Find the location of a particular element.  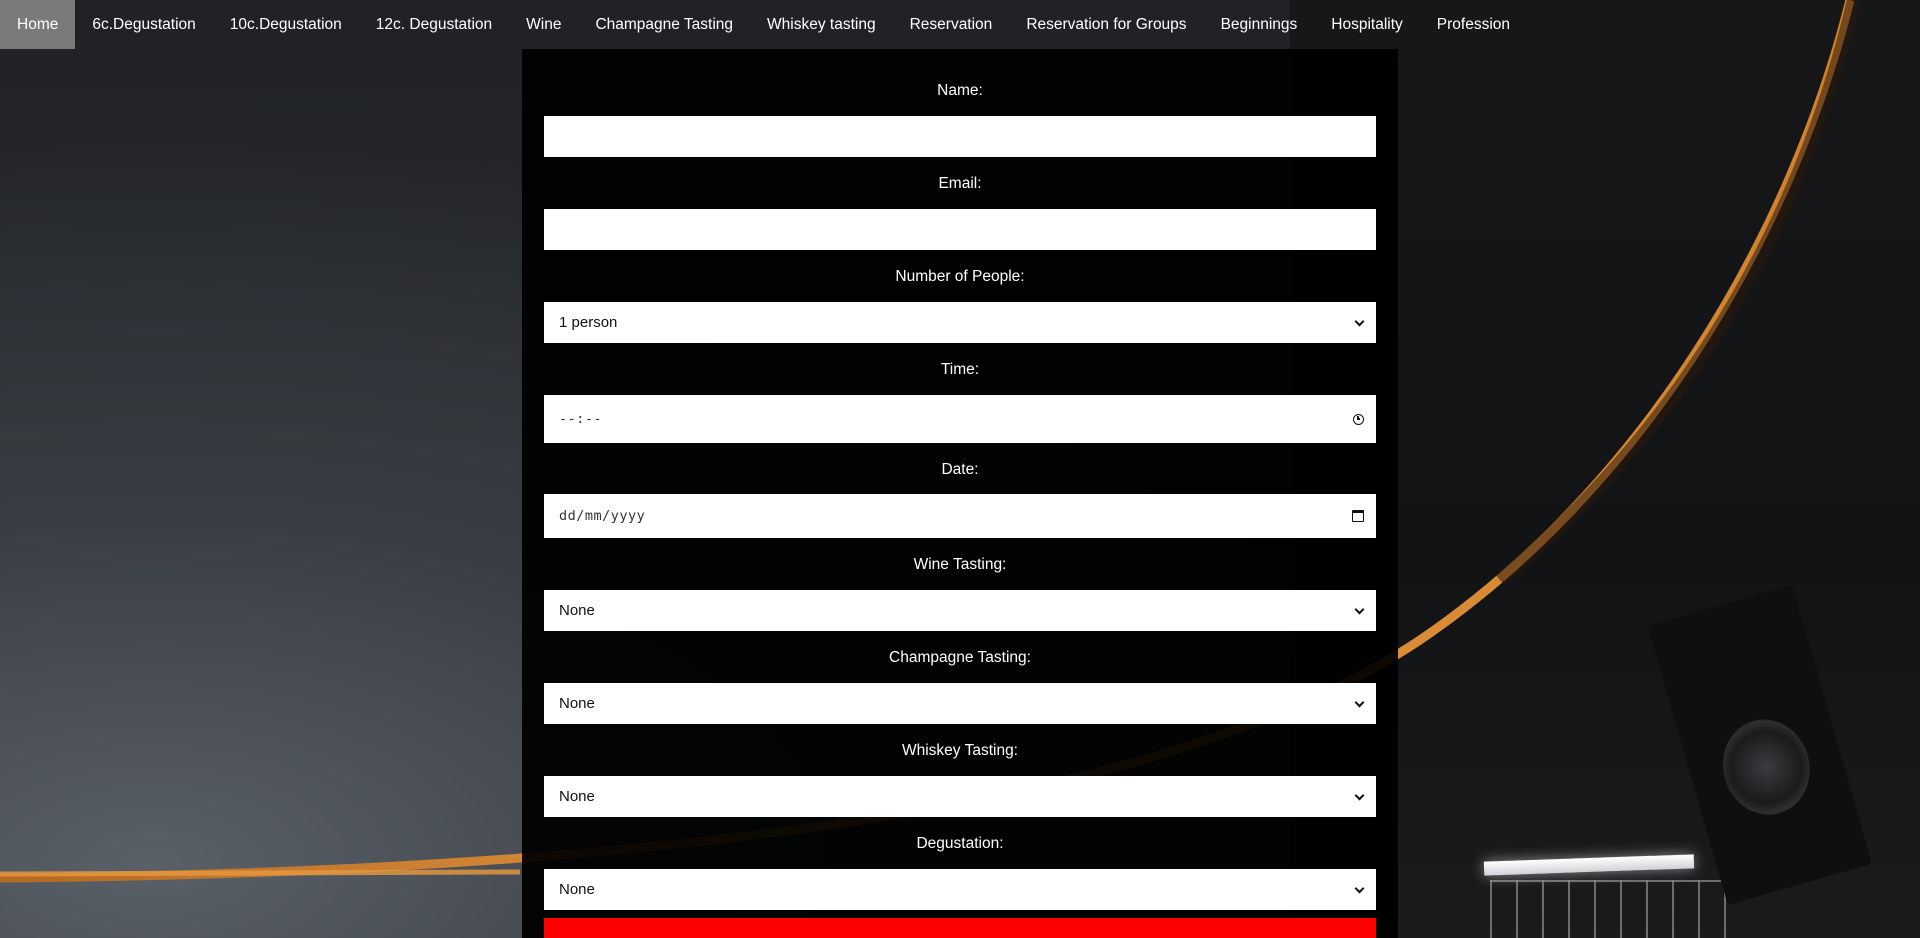

wine-tasting-select: None is located at coordinates (960, 610).